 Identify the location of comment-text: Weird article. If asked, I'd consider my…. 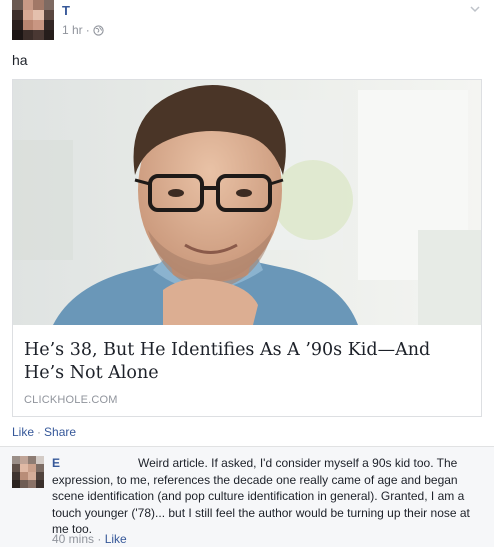
(261, 496).